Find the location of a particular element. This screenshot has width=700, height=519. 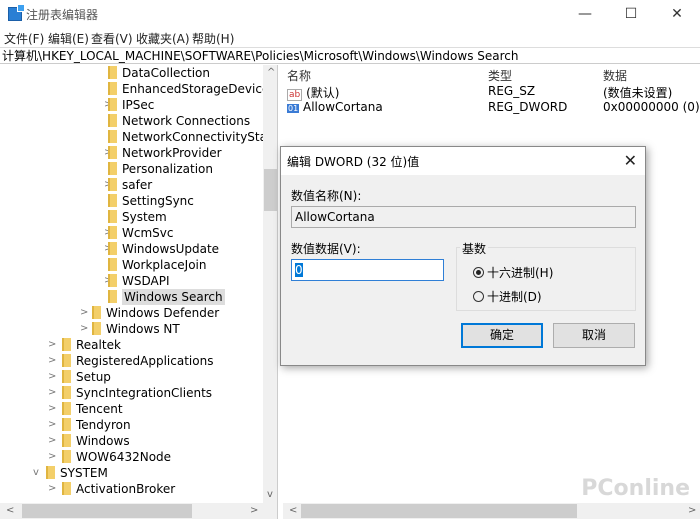

tree-item: EnhancedStorageDevices is located at coordinates (138, 89).